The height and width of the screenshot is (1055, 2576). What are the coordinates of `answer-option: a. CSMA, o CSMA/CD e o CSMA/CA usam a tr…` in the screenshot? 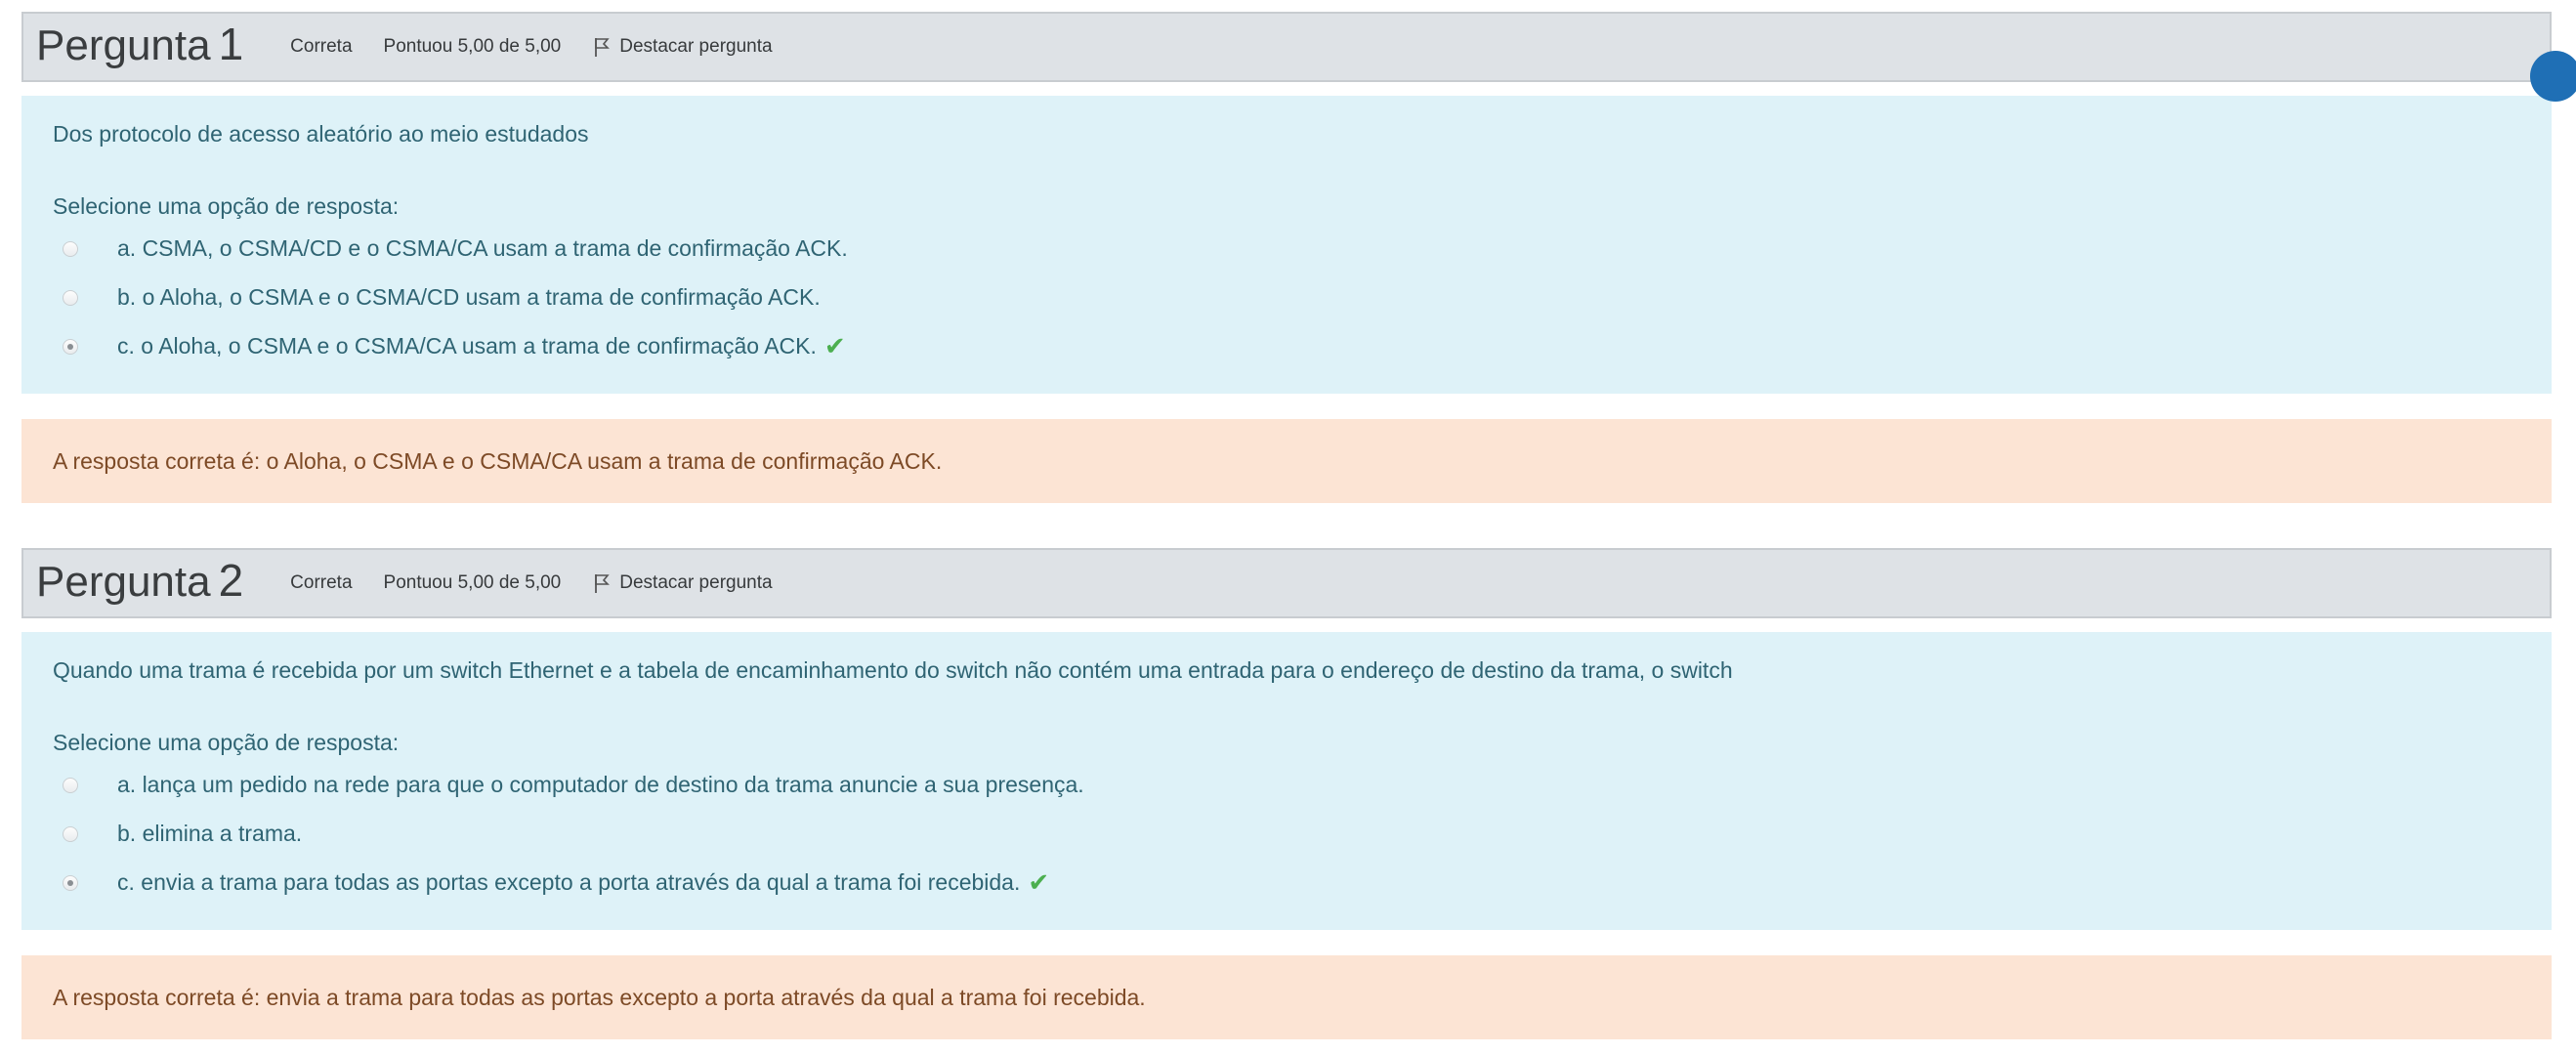 It's located at (1286, 255).